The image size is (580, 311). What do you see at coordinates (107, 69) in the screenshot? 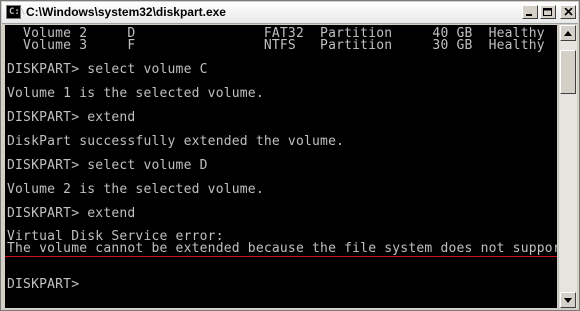
I see `console-line: DISKPART> select volume C` at bounding box center [107, 69].